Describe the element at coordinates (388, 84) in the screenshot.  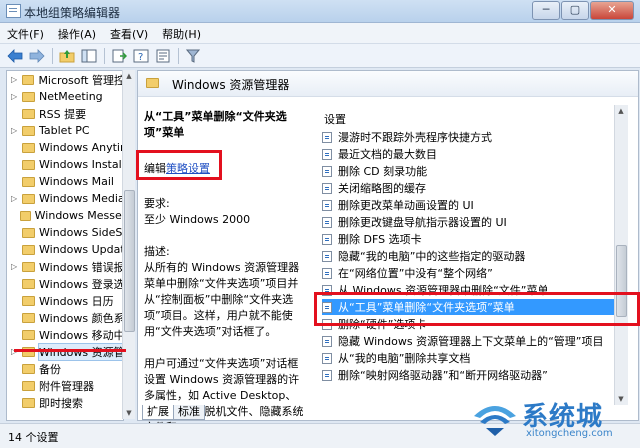
I see `details-header: Windows 资源管理器` at that location.